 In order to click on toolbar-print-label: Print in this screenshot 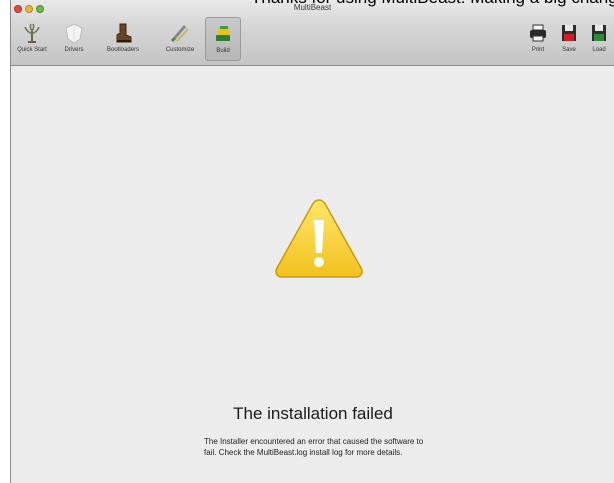, I will do `click(538, 50)`.